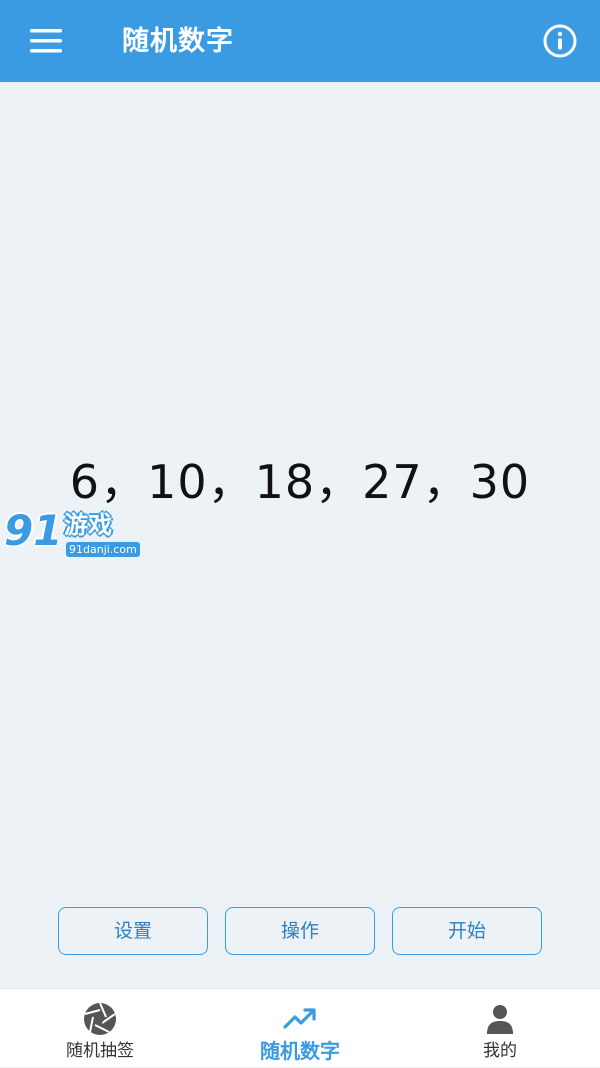 Image resolution: width=600 pixels, height=1068 pixels. What do you see at coordinates (100, 1051) in the screenshot?
I see `nav-label-random-lottery: 随机抽签` at bounding box center [100, 1051].